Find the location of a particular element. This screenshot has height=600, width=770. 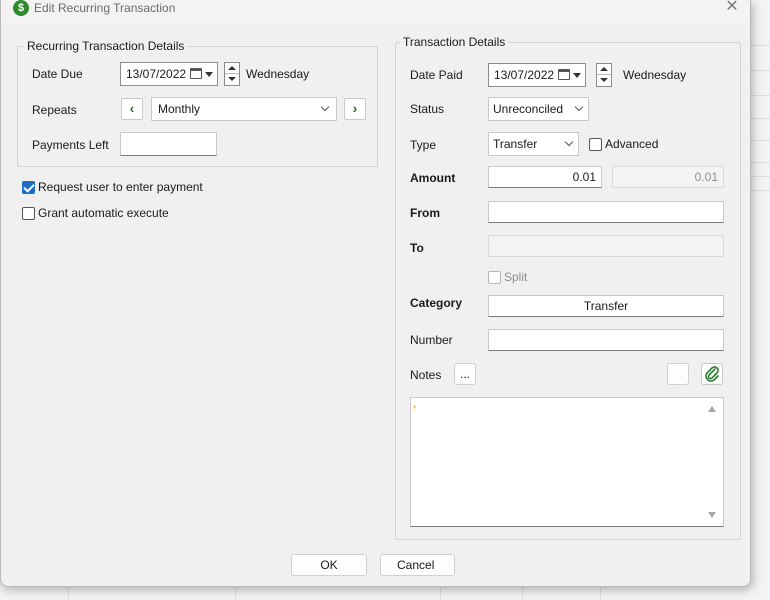

type-value: Transfer is located at coordinates (515, 144).